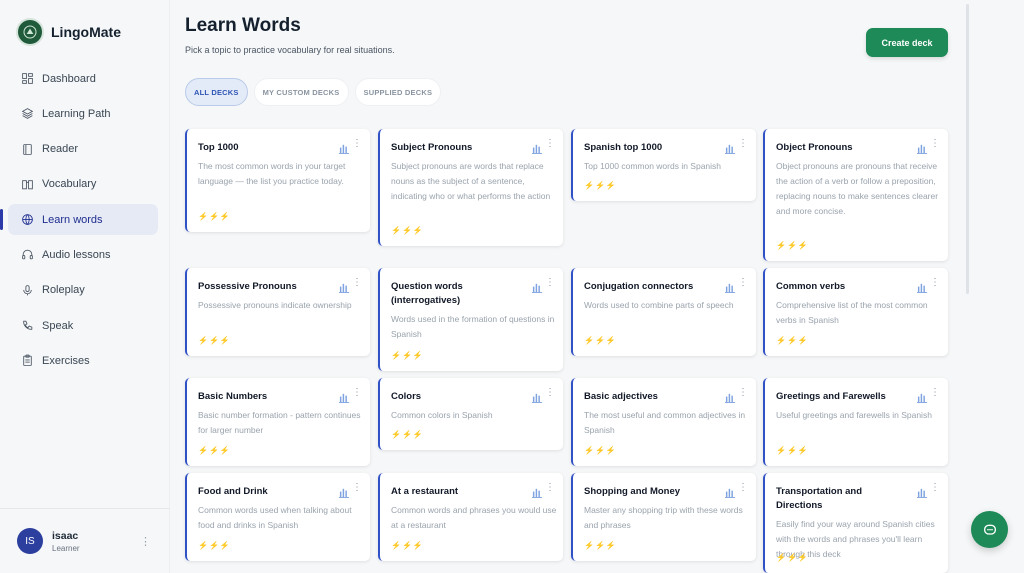 The width and height of the screenshot is (1024, 573). Describe the element at coordinates (233, 491) in the screenshot. I see `deck-title: Food and Drink` at that location.